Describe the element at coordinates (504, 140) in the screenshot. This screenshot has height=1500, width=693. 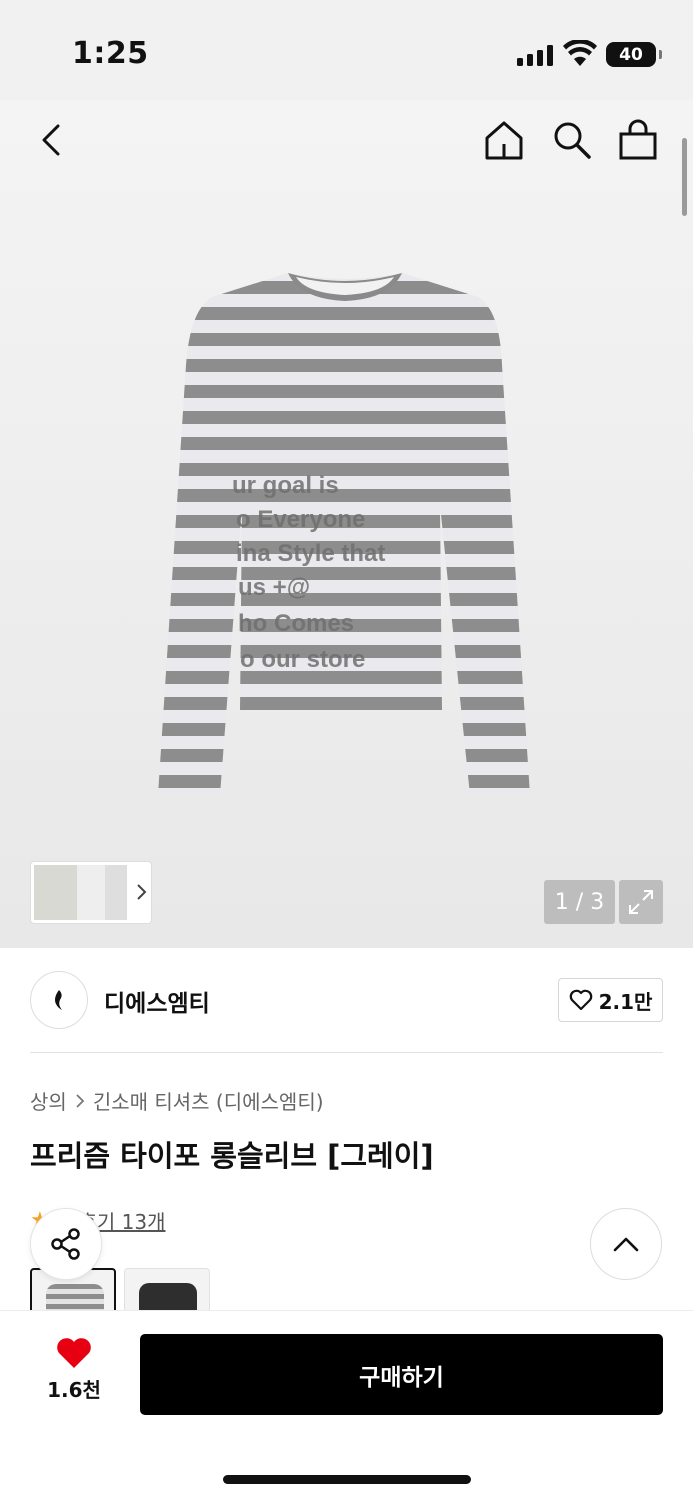
I see `home-icon` at that location.